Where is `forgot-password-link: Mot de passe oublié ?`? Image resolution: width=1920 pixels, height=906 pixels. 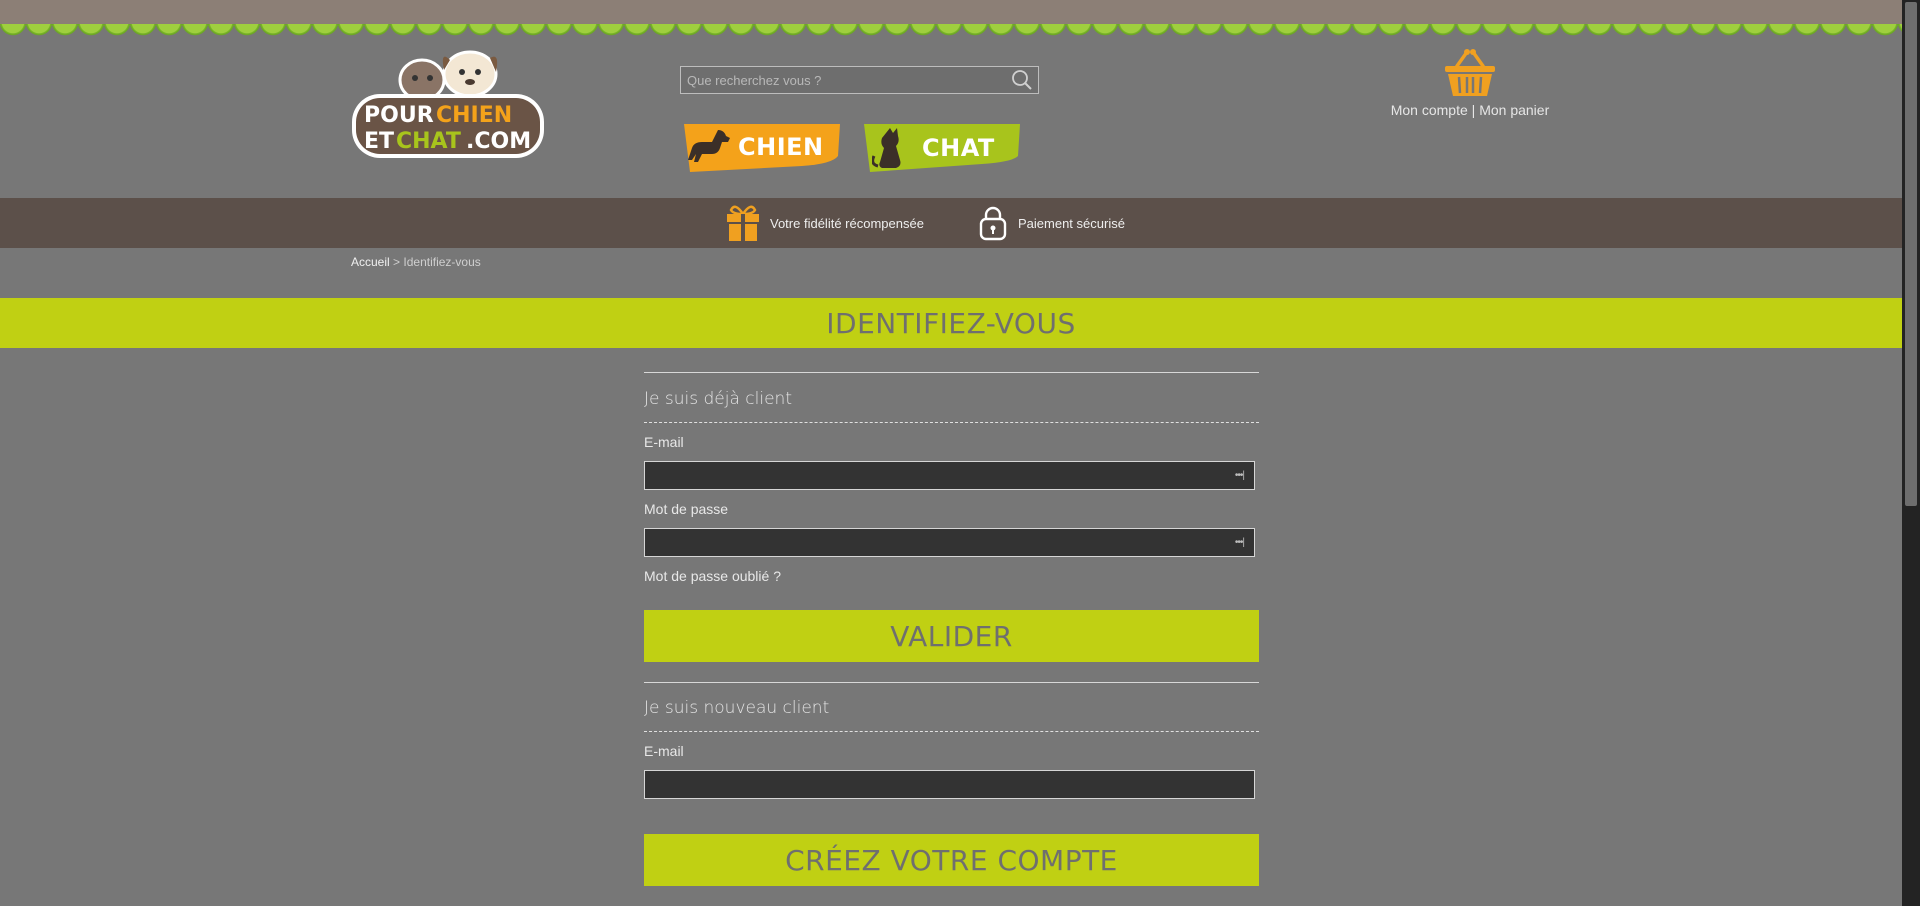
forgot-password-link: Mot de passe oublié ? is located at coordinates (712, 576).